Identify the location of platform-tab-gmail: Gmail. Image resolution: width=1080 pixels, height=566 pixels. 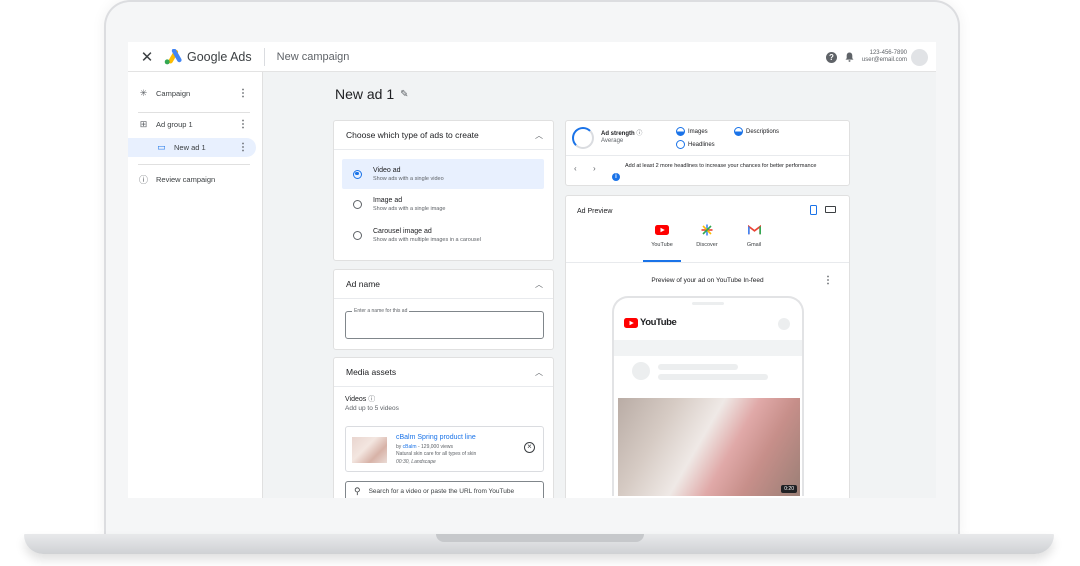
(754, 235).